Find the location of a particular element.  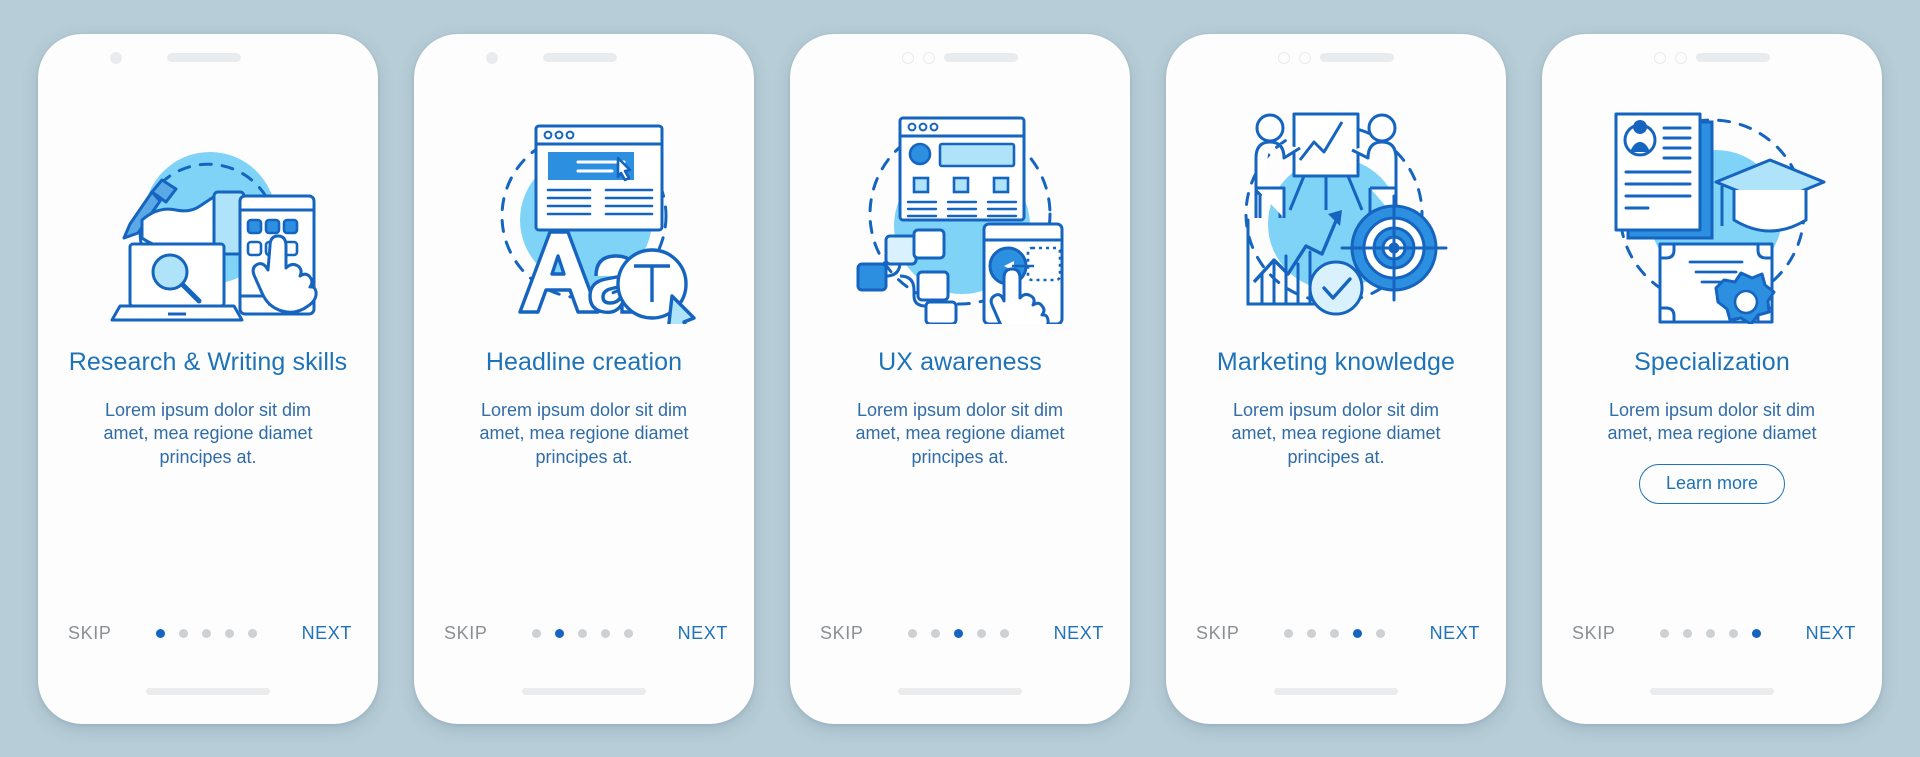

presentation-chart-target-icon is located at coordinates (1346, 214).